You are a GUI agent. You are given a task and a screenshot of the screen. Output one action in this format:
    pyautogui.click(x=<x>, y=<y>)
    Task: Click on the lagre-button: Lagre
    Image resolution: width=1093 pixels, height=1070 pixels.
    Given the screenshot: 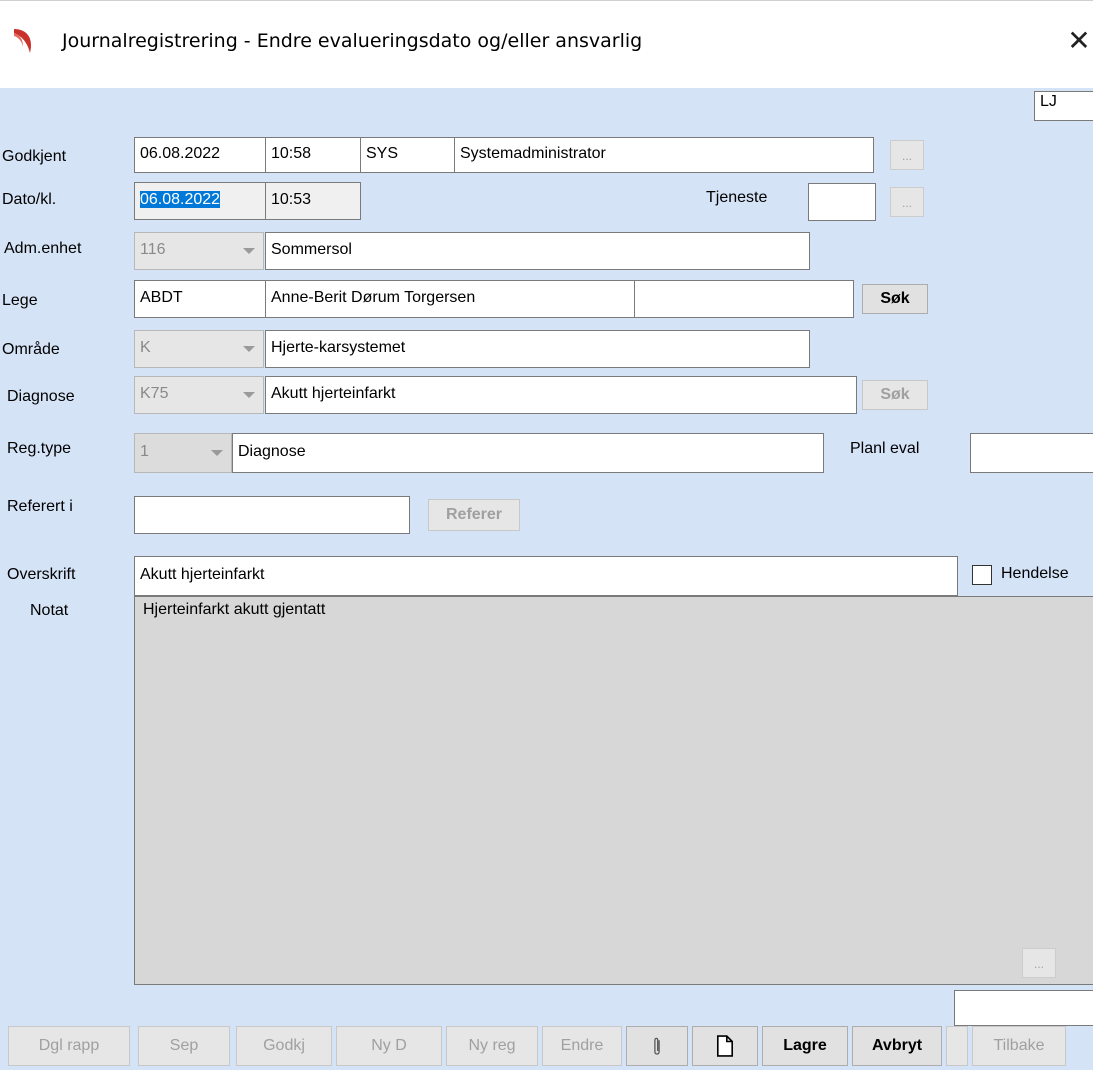 What is the action you would take?
    pyautogui.click(x=805, y=1046)
    